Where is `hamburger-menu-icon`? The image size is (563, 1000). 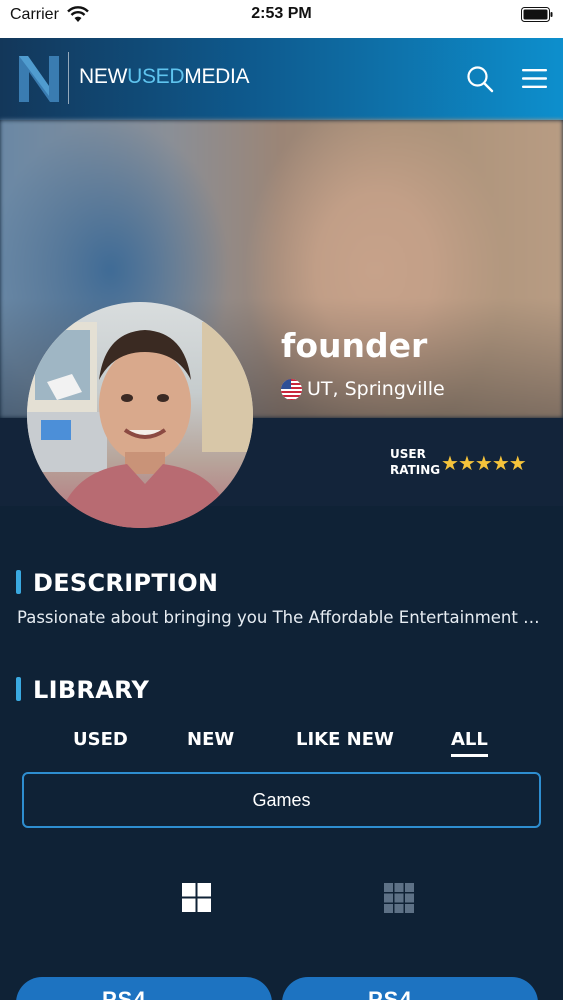
hamburger-menu-icon is located at coordinates (534, 78).